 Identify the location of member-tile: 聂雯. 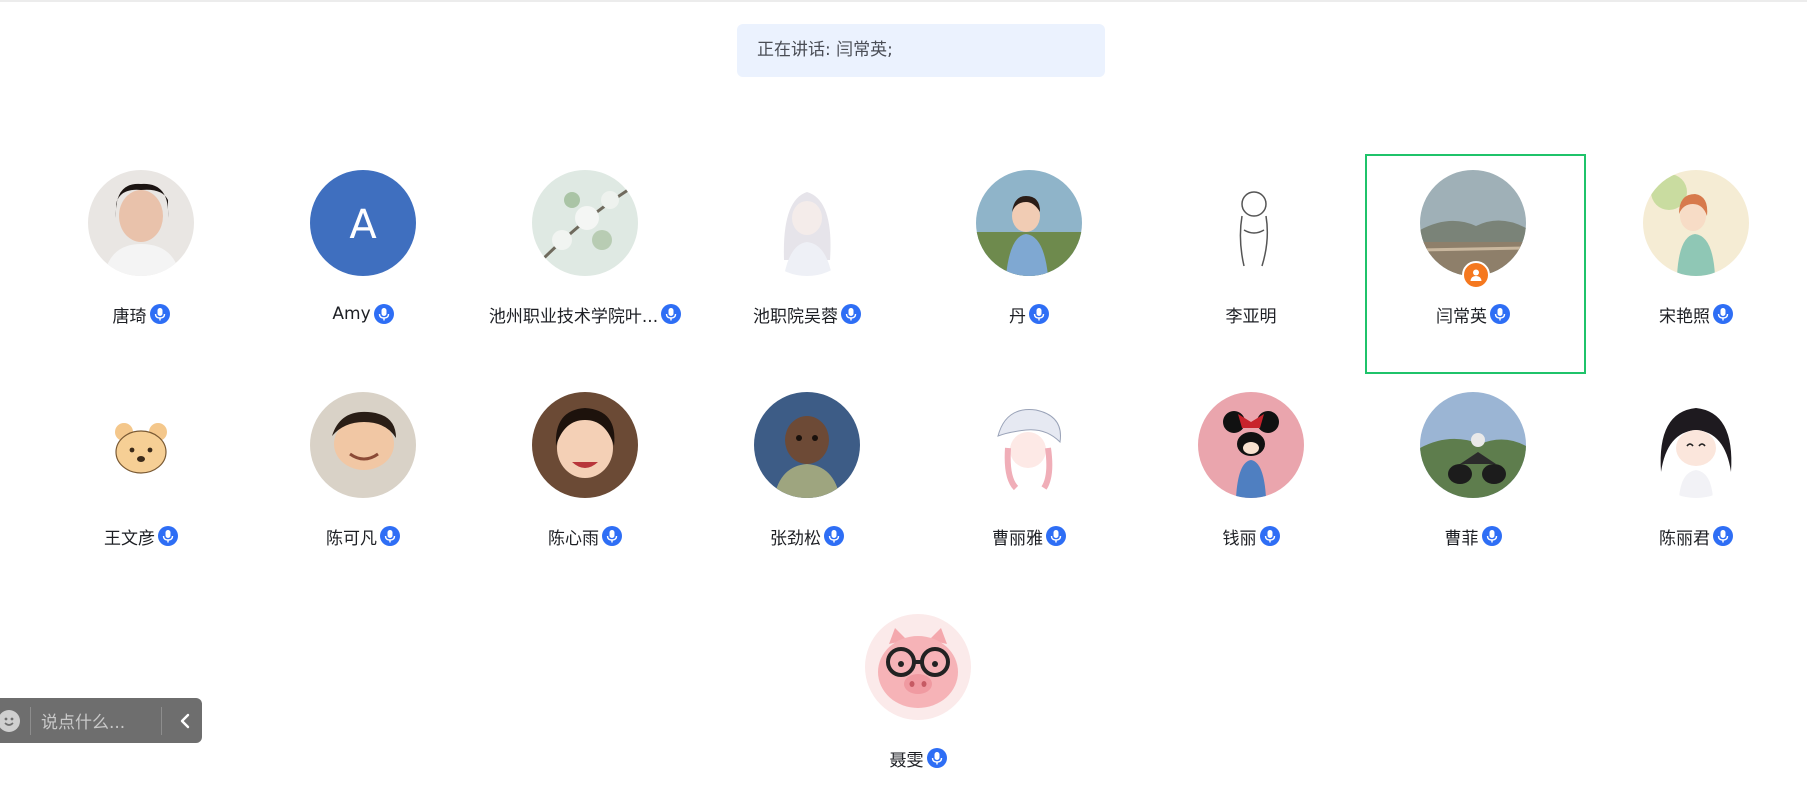
(918, 694).